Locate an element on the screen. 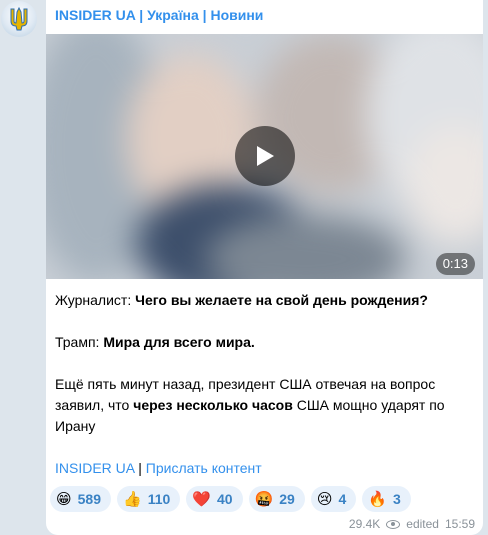 The width and height of the screenshot is (488, 535). message-time: 15:59 is located at coordinates (459, 524).